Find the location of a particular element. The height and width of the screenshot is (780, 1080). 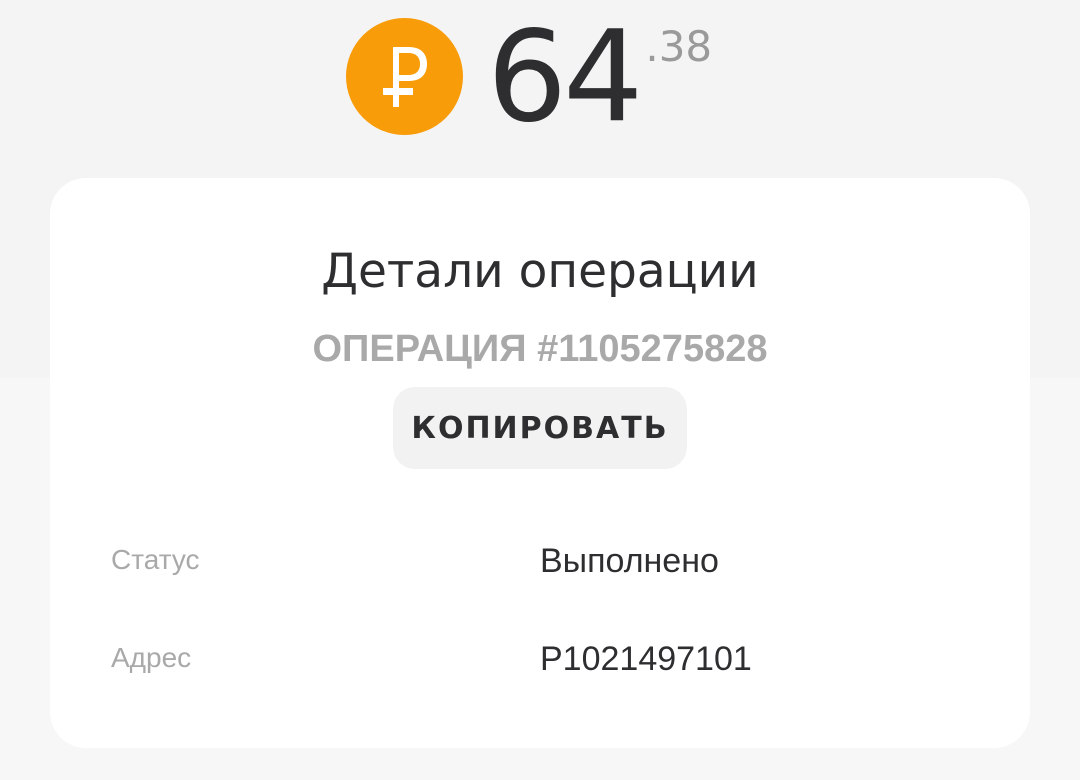

address-label: Адрес is located at coordinates (151, 657).